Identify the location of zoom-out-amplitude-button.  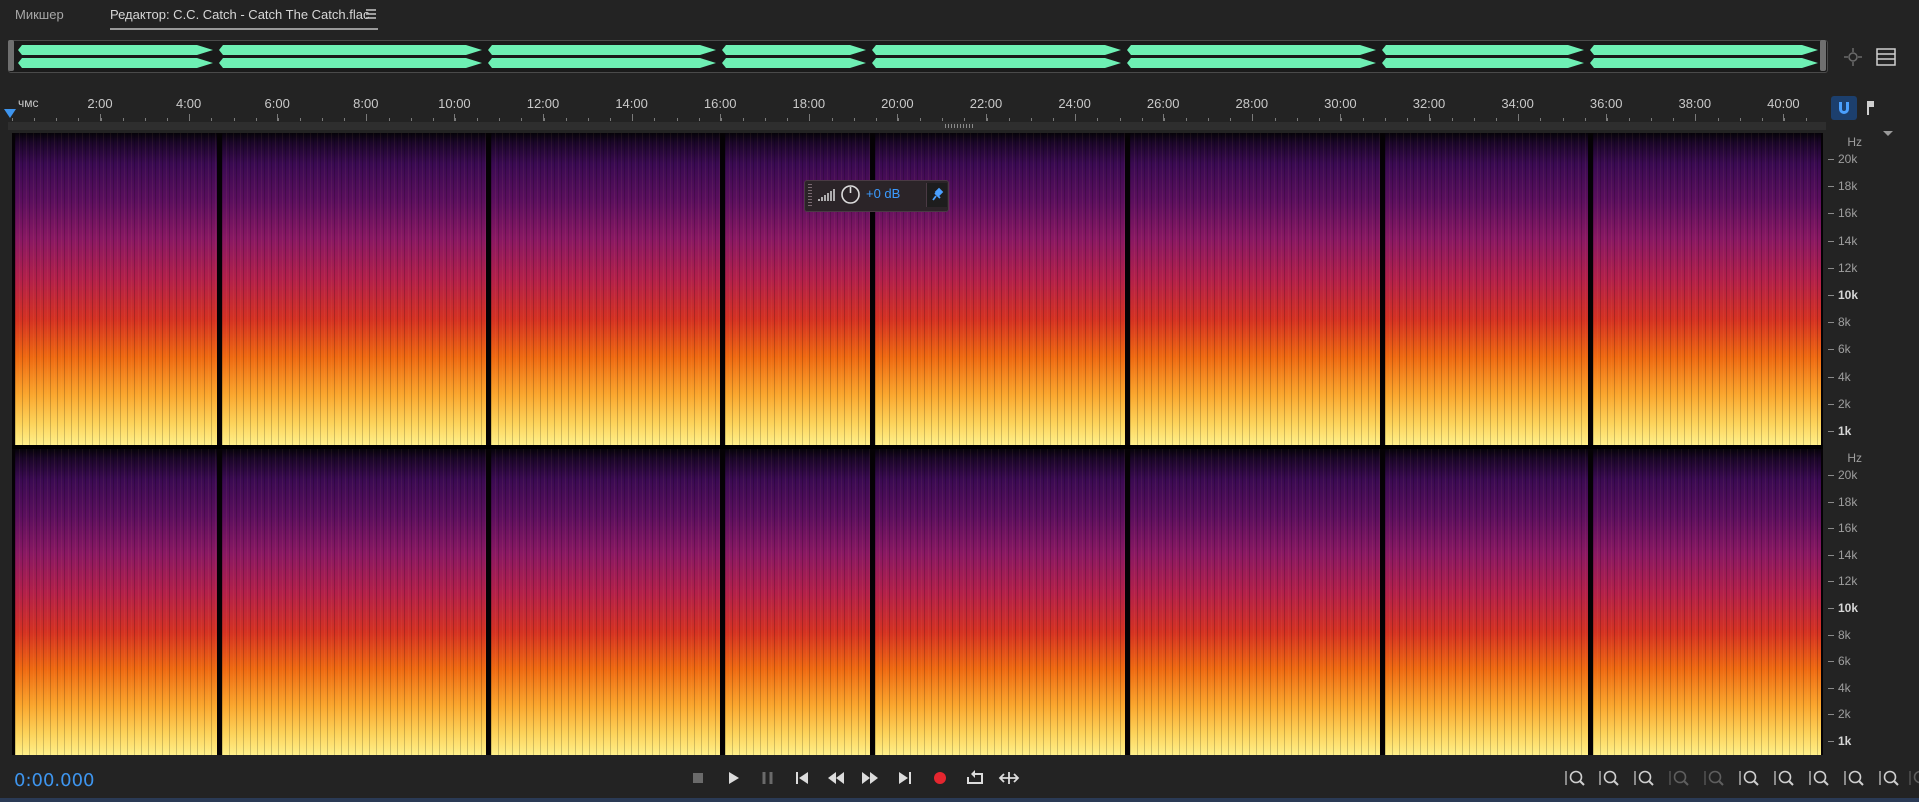
(1609, 778).